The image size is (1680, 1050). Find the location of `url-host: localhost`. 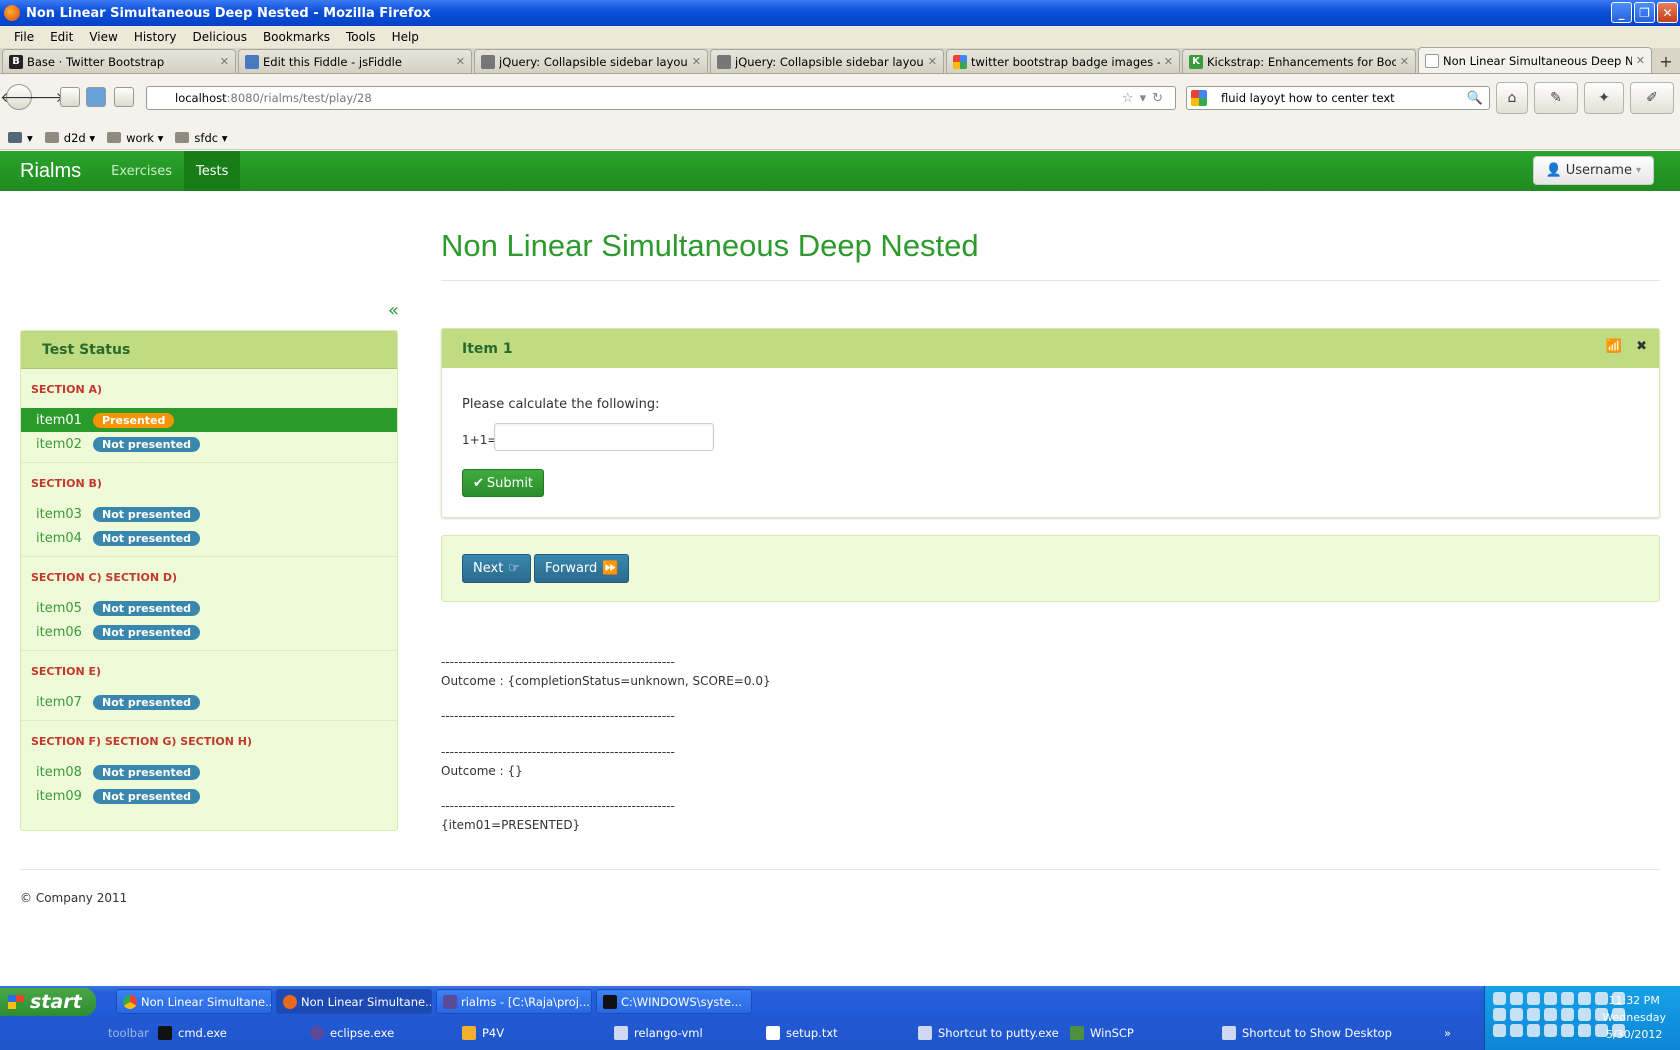

url-host: localhost is located at coordinates (201, 98).